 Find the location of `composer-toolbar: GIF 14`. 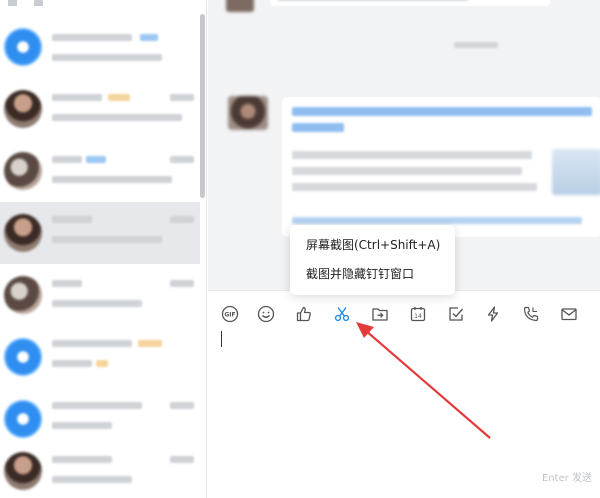

composer-toolbar: GIF 14 is located at coordinates (404, 314).